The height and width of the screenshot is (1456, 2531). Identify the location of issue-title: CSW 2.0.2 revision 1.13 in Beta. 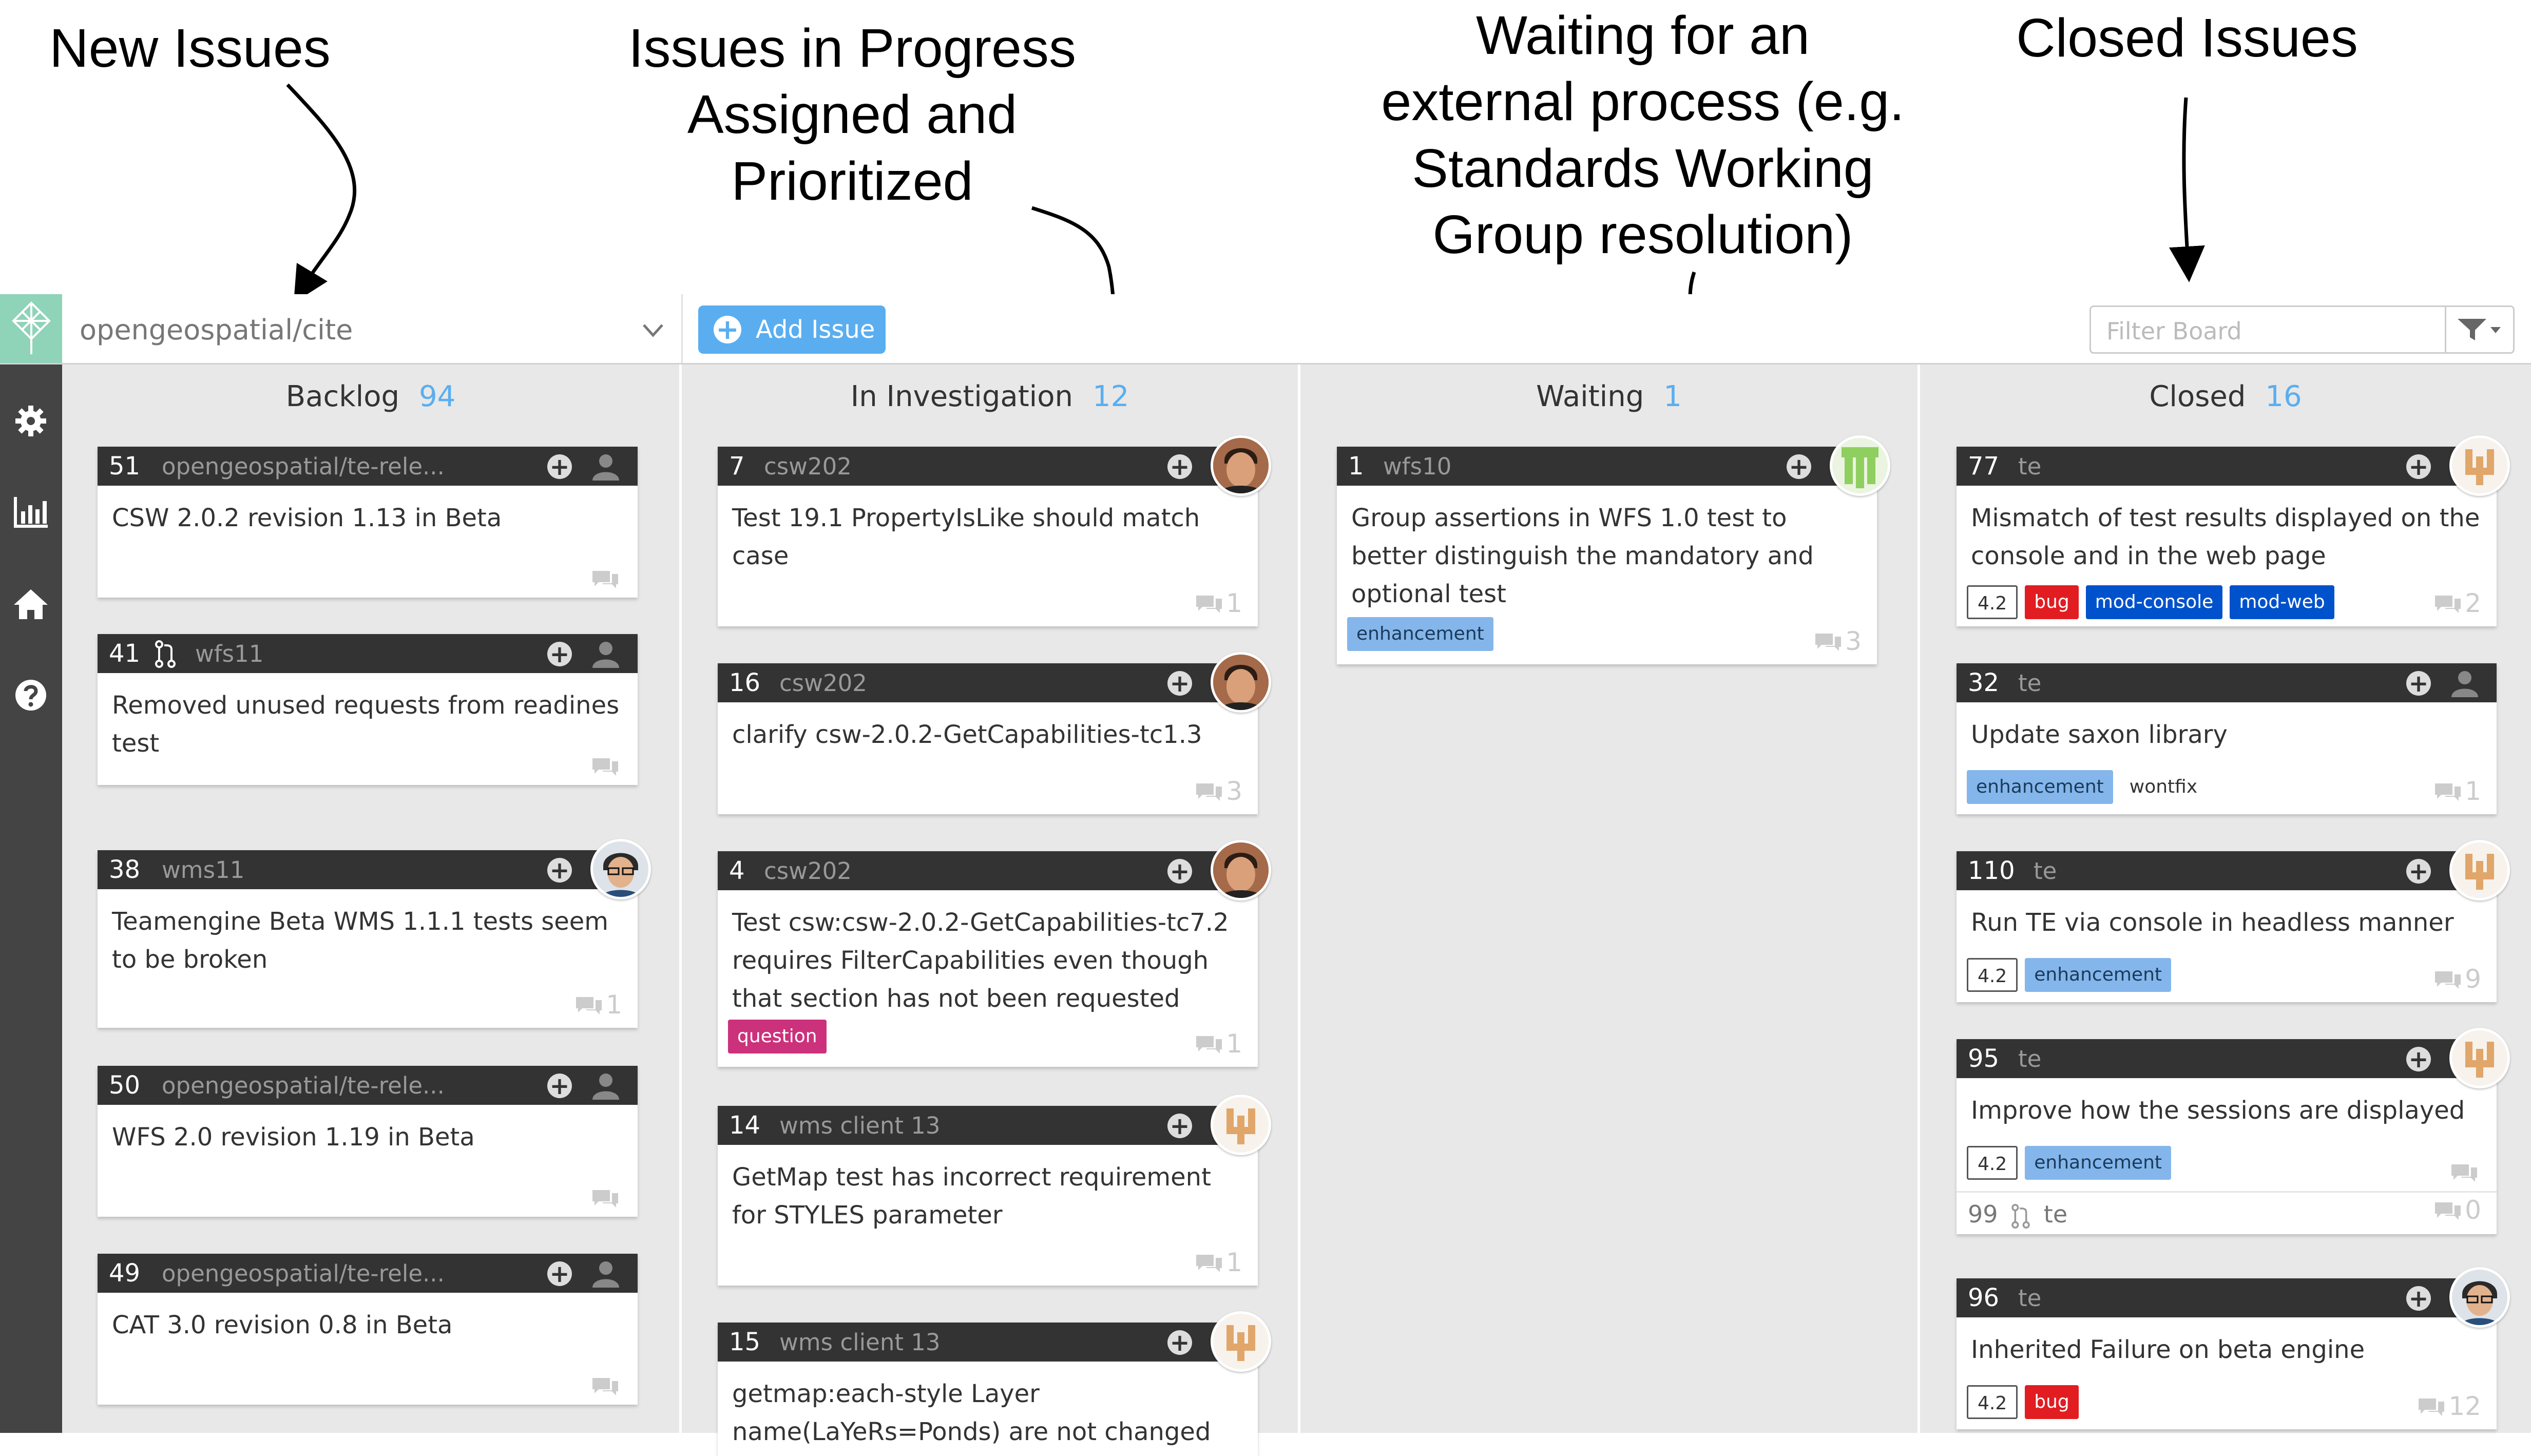
(367, 518).